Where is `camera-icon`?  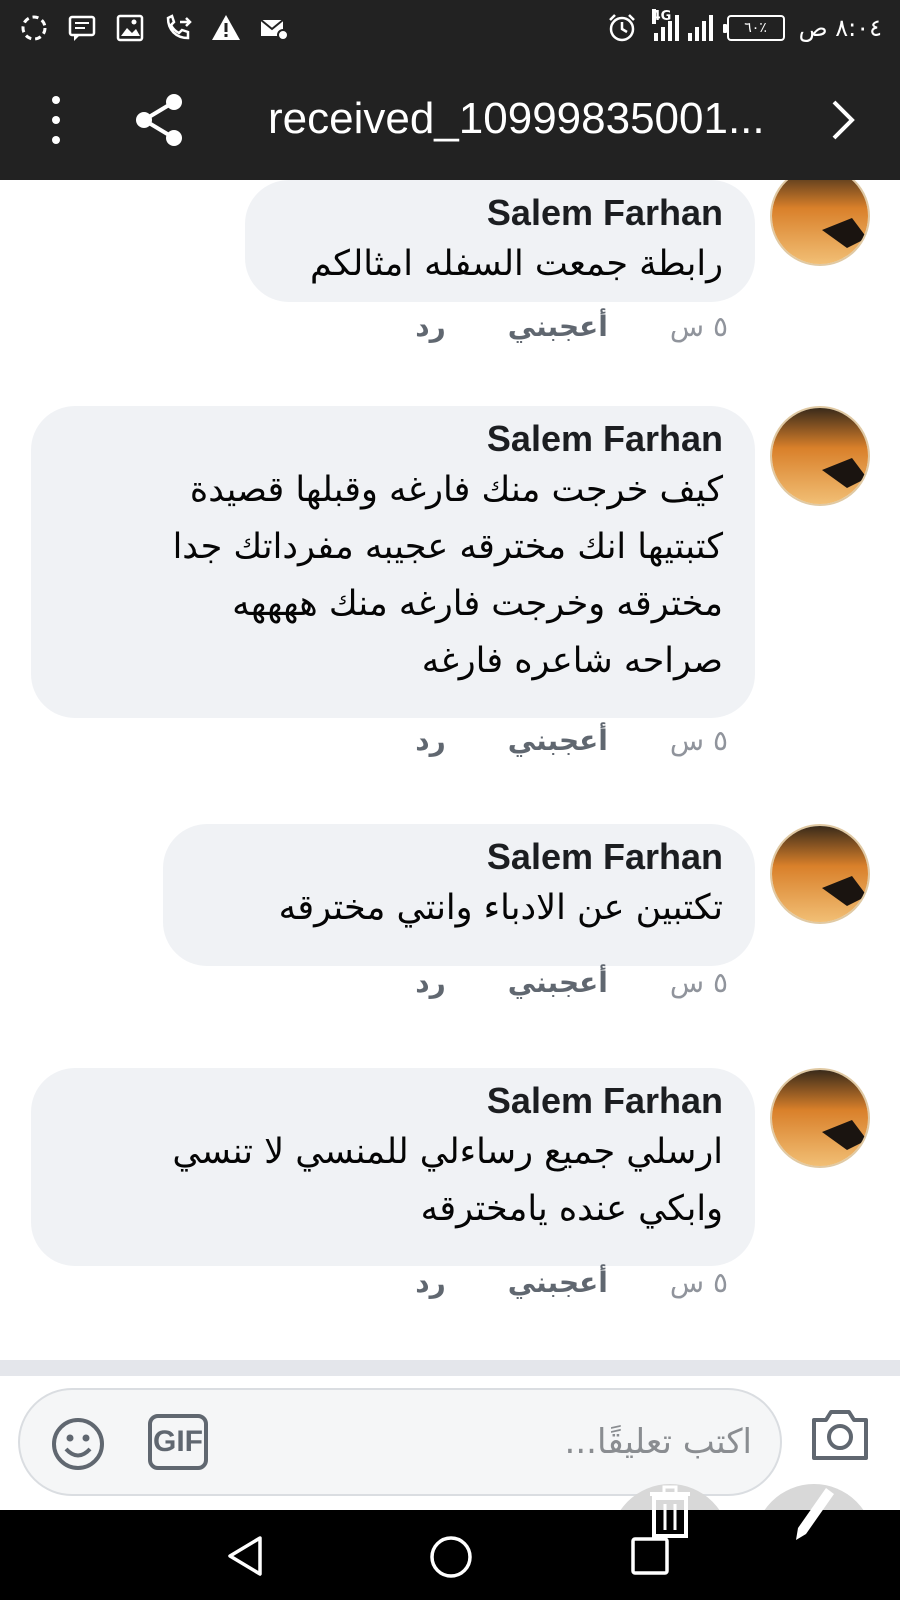
camera-icon is located at coordinates (840, 1434).